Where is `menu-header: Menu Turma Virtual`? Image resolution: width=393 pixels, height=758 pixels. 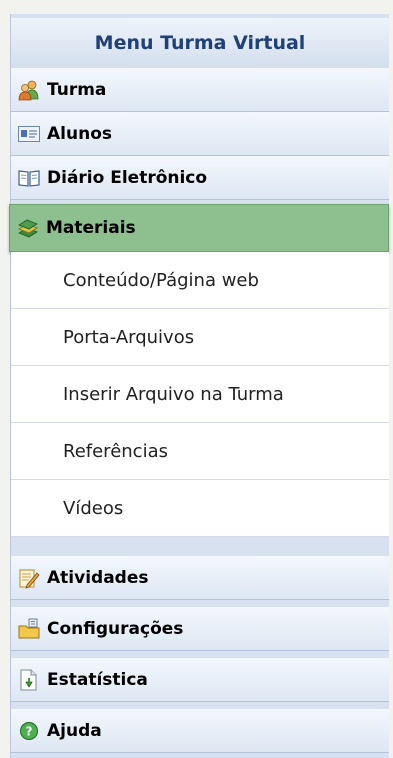 menu-header: Menu Turma Virtual is located at coordinates (200, 43).